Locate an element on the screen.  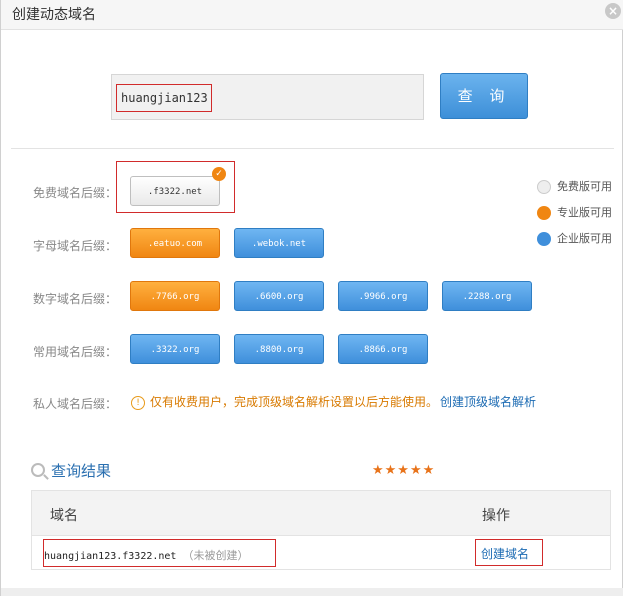
number-suffix-label: 数字域名后缀： is located at coordinates (75, 299).